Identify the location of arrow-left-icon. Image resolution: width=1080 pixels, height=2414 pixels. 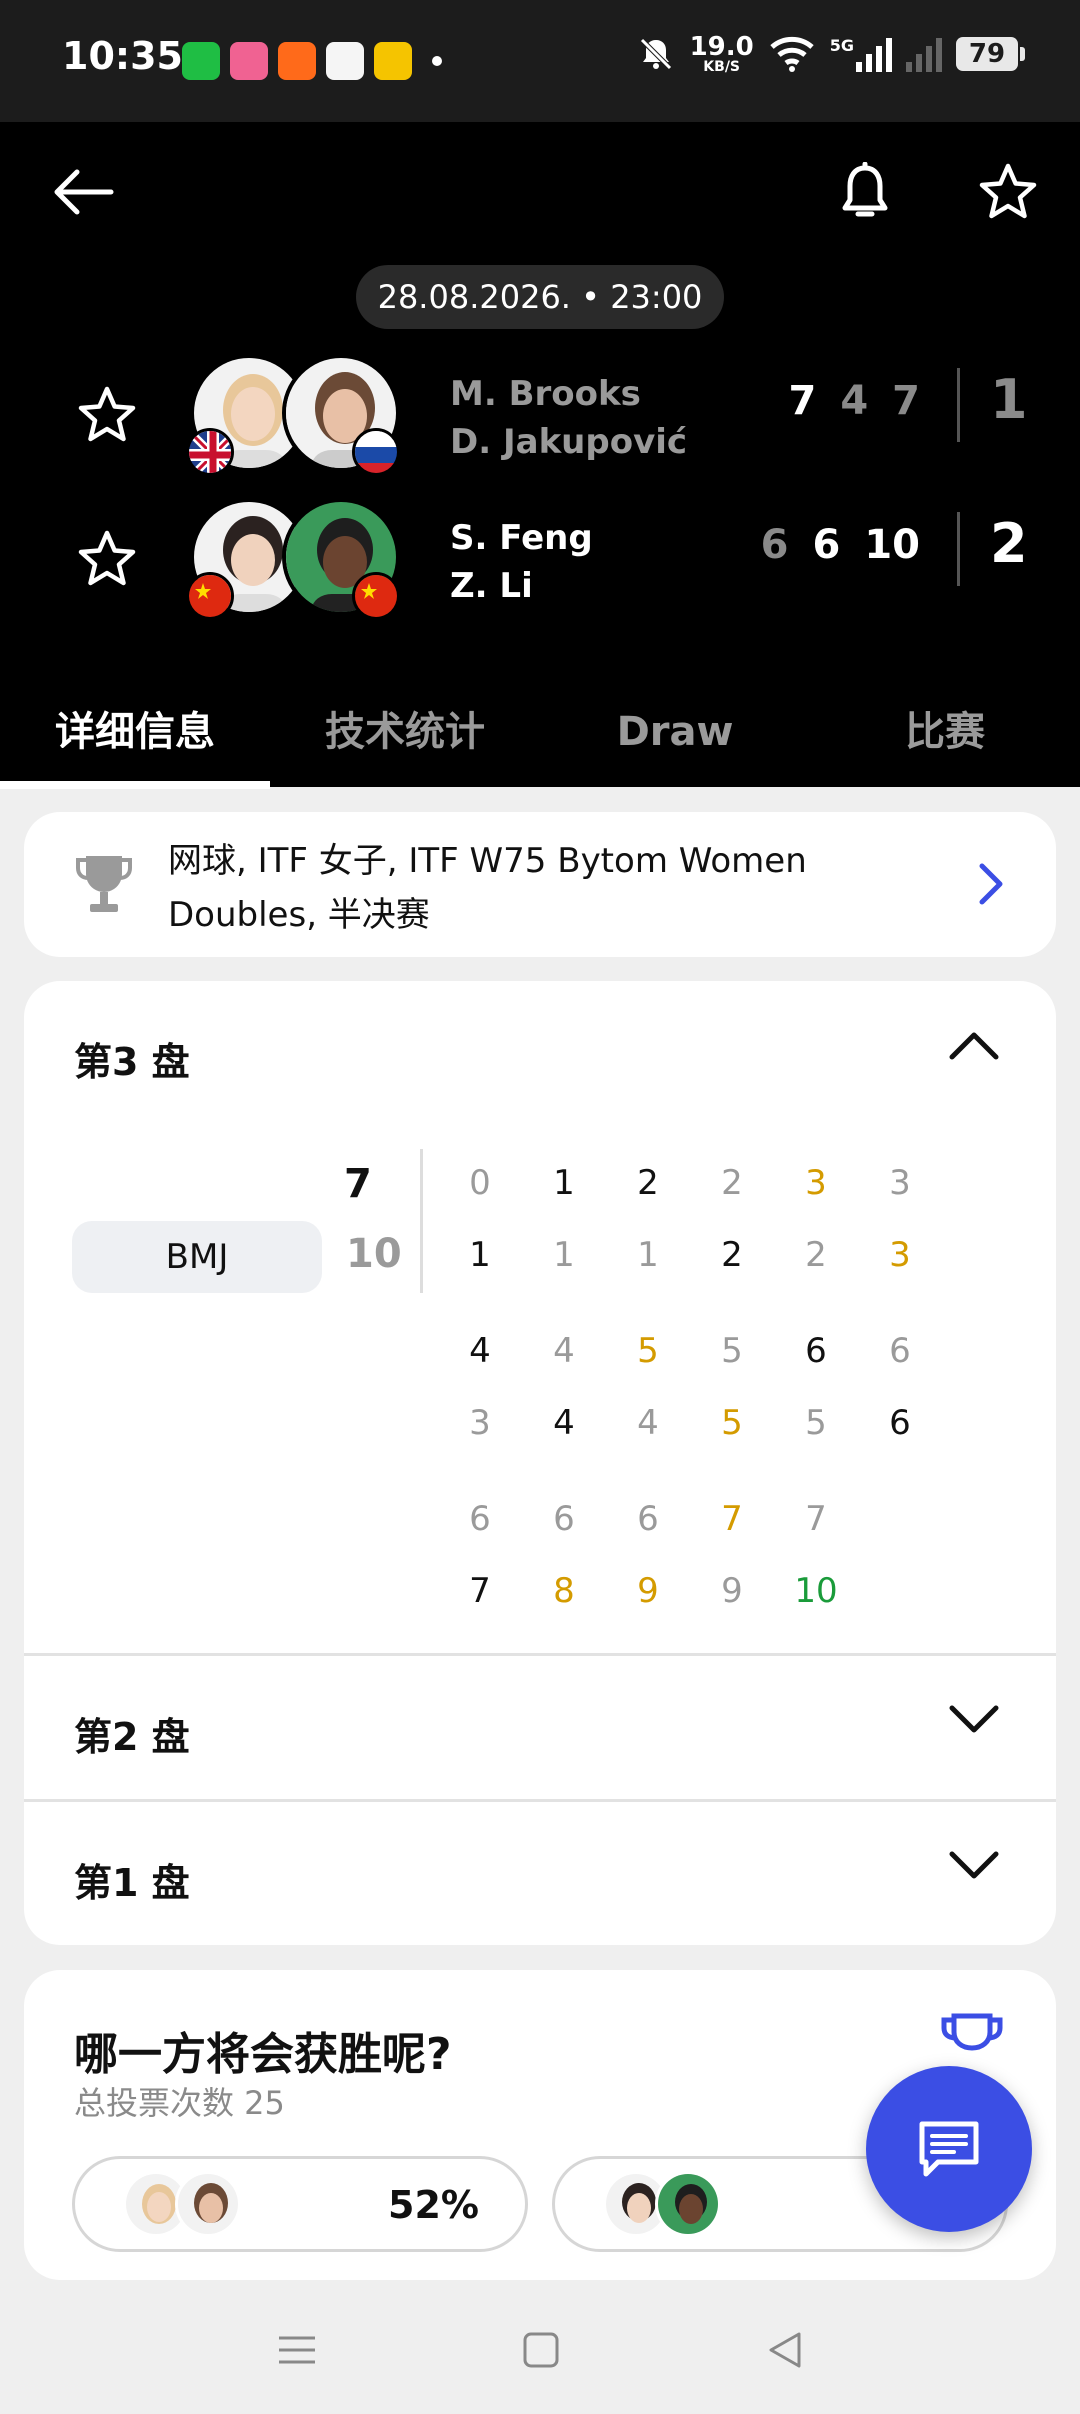
(84, 192).